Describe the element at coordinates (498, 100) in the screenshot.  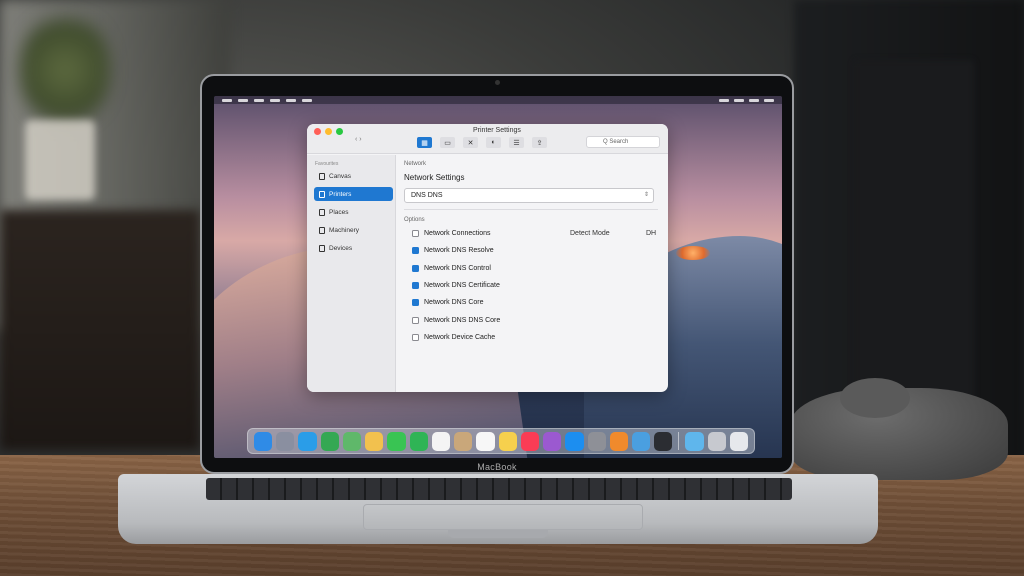
I see `menu-bar` at that location.